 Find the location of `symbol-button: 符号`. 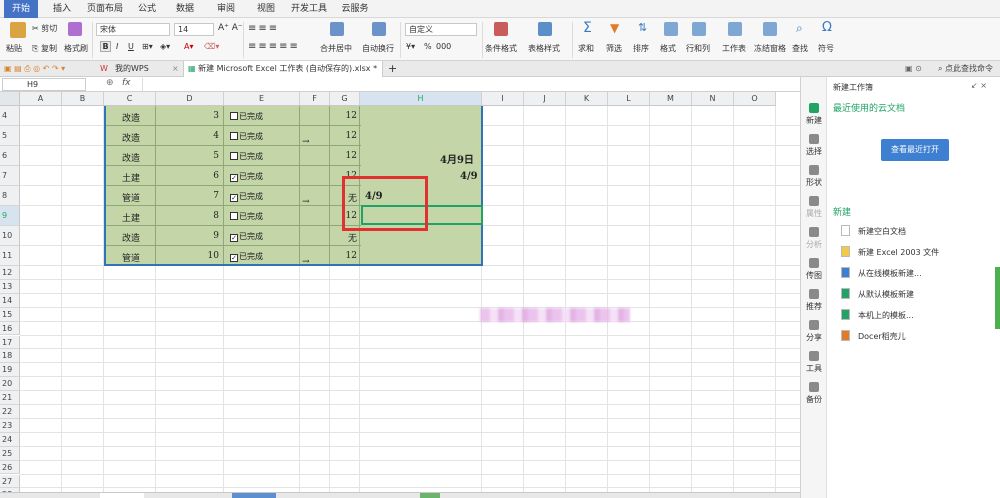

symbol-button: 符号 is located at coordinates (826, 48).